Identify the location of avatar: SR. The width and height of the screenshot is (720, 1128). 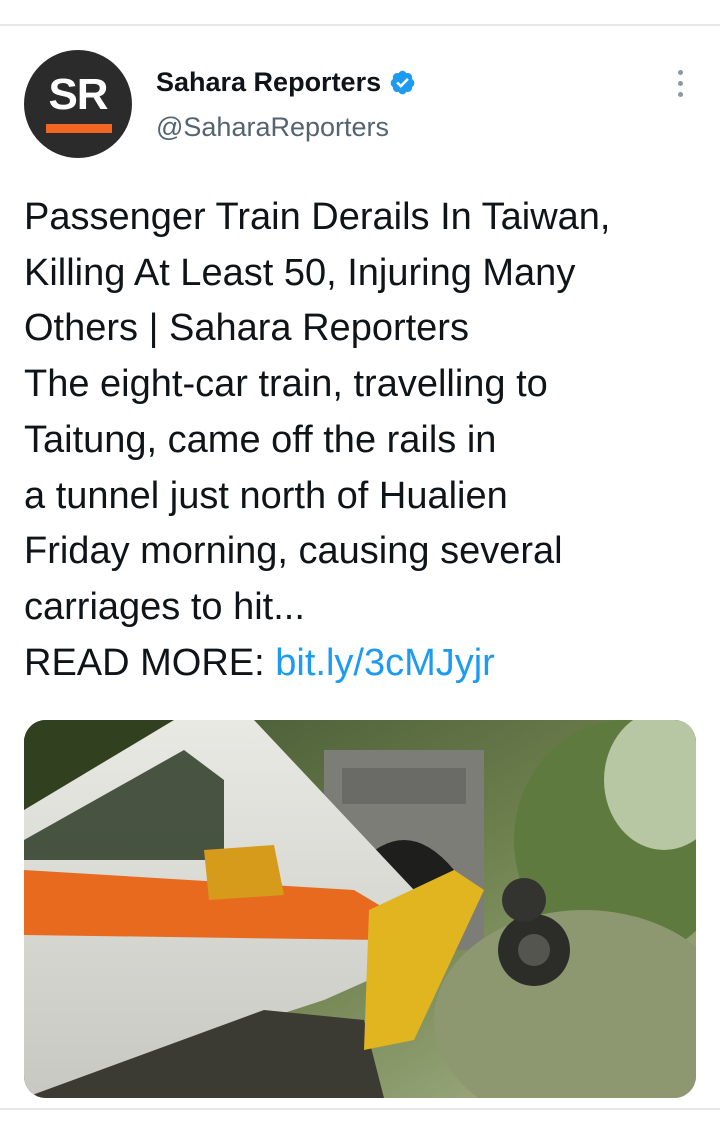
(78, 104).